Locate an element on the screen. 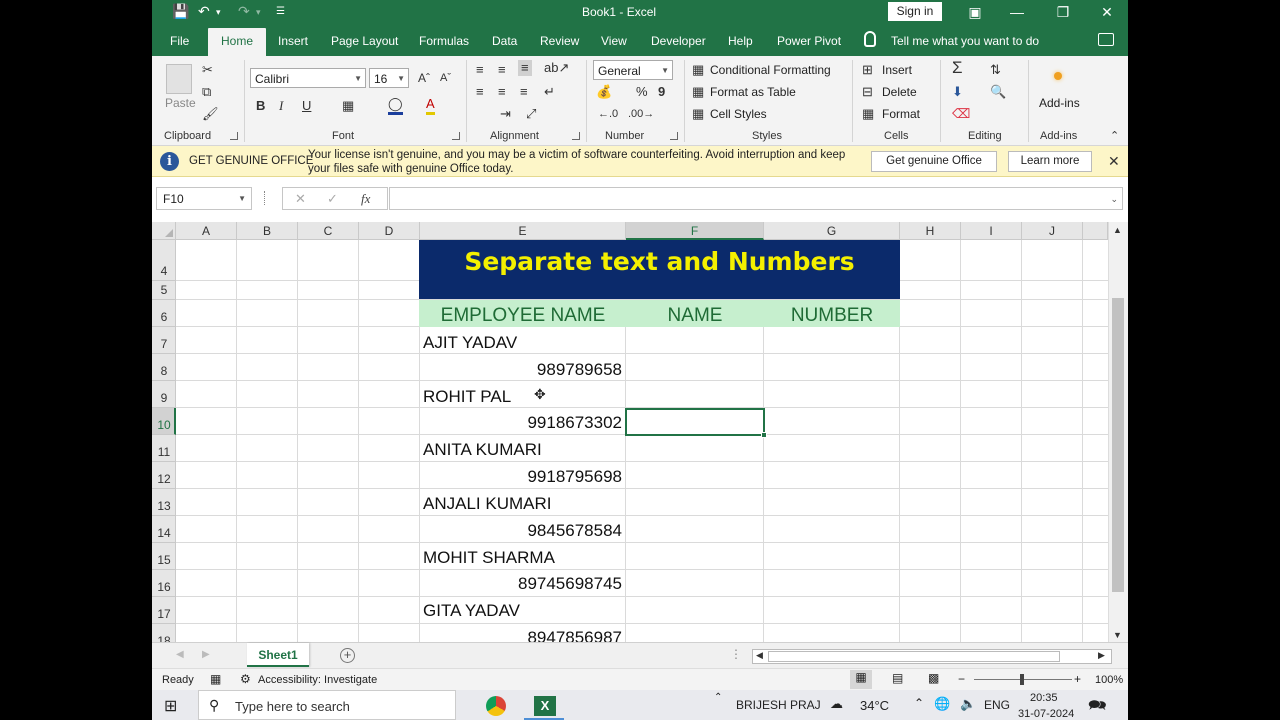 The image size is (1280, 720). row-header-12: 12 is located at coordinates (164, 475).